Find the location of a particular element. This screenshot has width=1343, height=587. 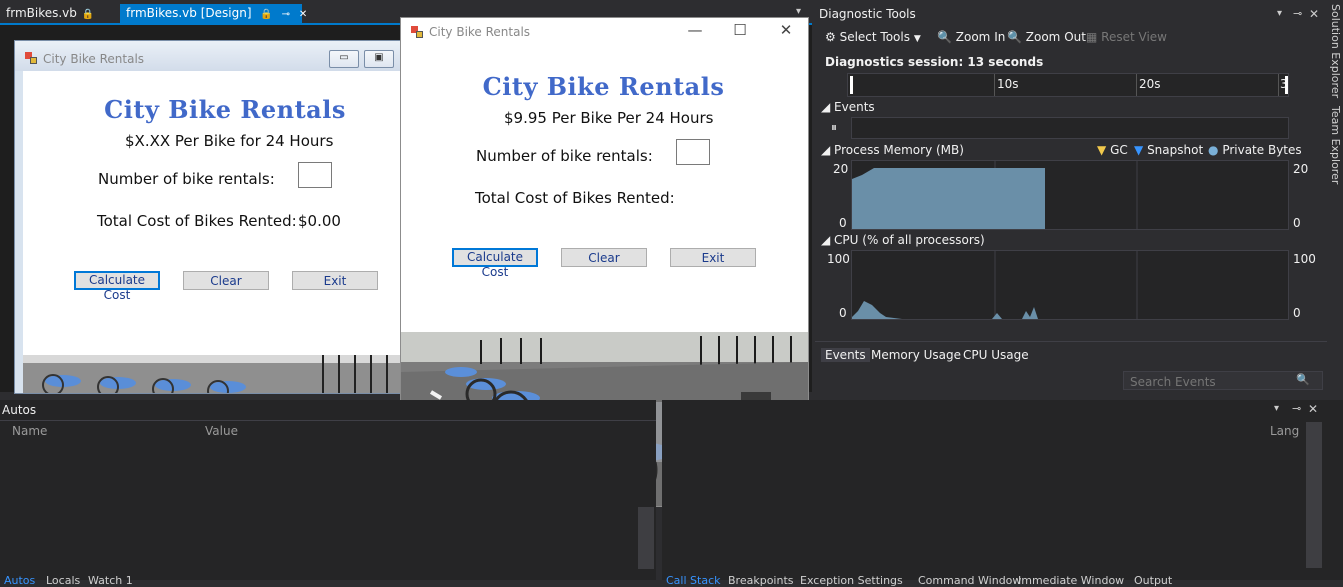

memory-title: Process Memory (MB) is located at coordinates (899, 150).